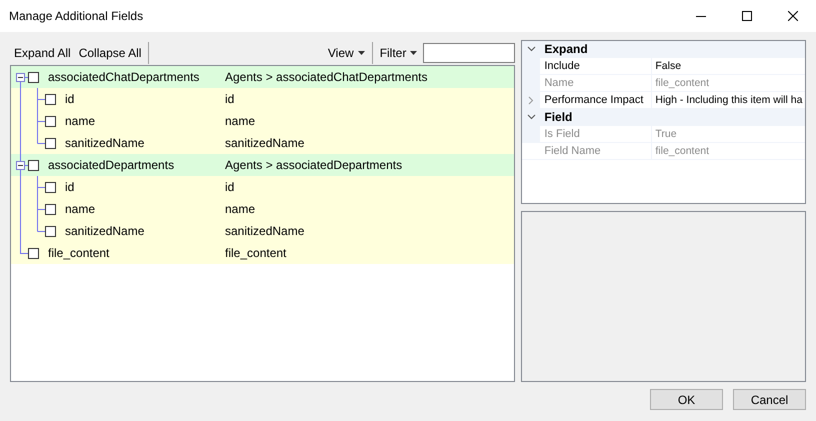 The image size is (816, 421). What do you see at coordinates (747, 16) in the screenshot?
I see `maximize-icon` at bounding box center [747, 16].